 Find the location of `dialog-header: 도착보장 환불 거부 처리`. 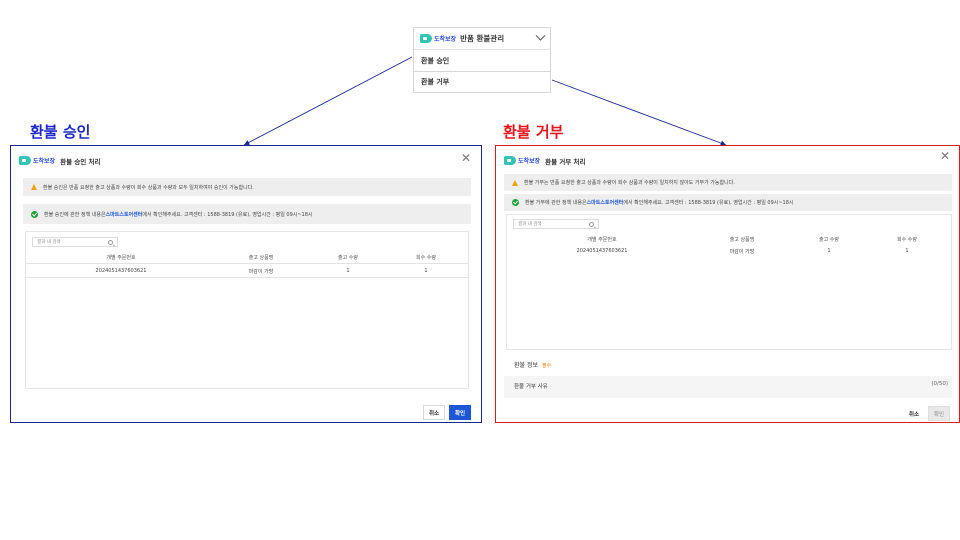

dialog-header: 도착보장 환불 거부 처리 is located at coordinates (545, 160).